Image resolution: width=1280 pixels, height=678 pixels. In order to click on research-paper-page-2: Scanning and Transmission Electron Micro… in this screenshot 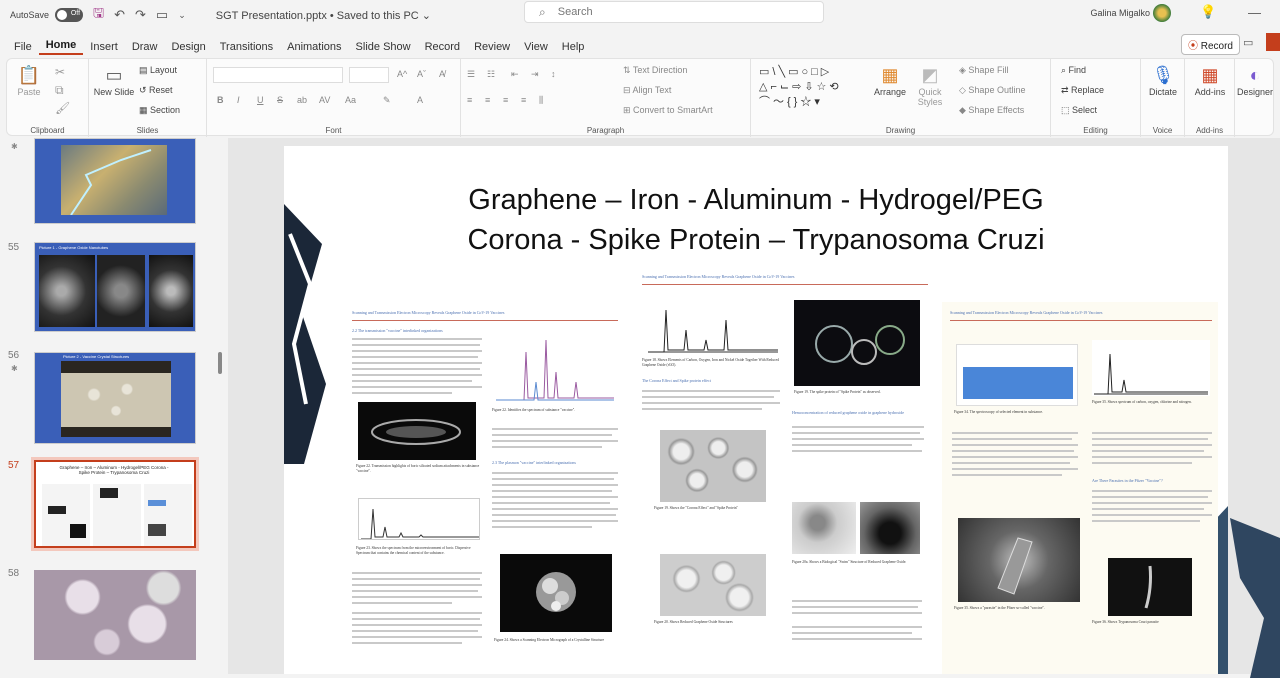, I will do `click(785, 472)`.